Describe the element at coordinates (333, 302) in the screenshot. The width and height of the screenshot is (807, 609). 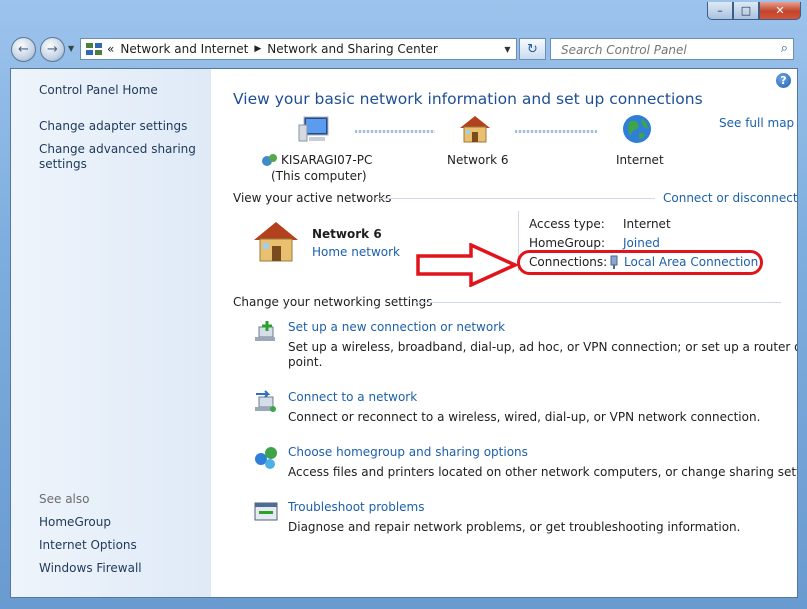
I see `change-settings-label: Change your networking settings` at that location.